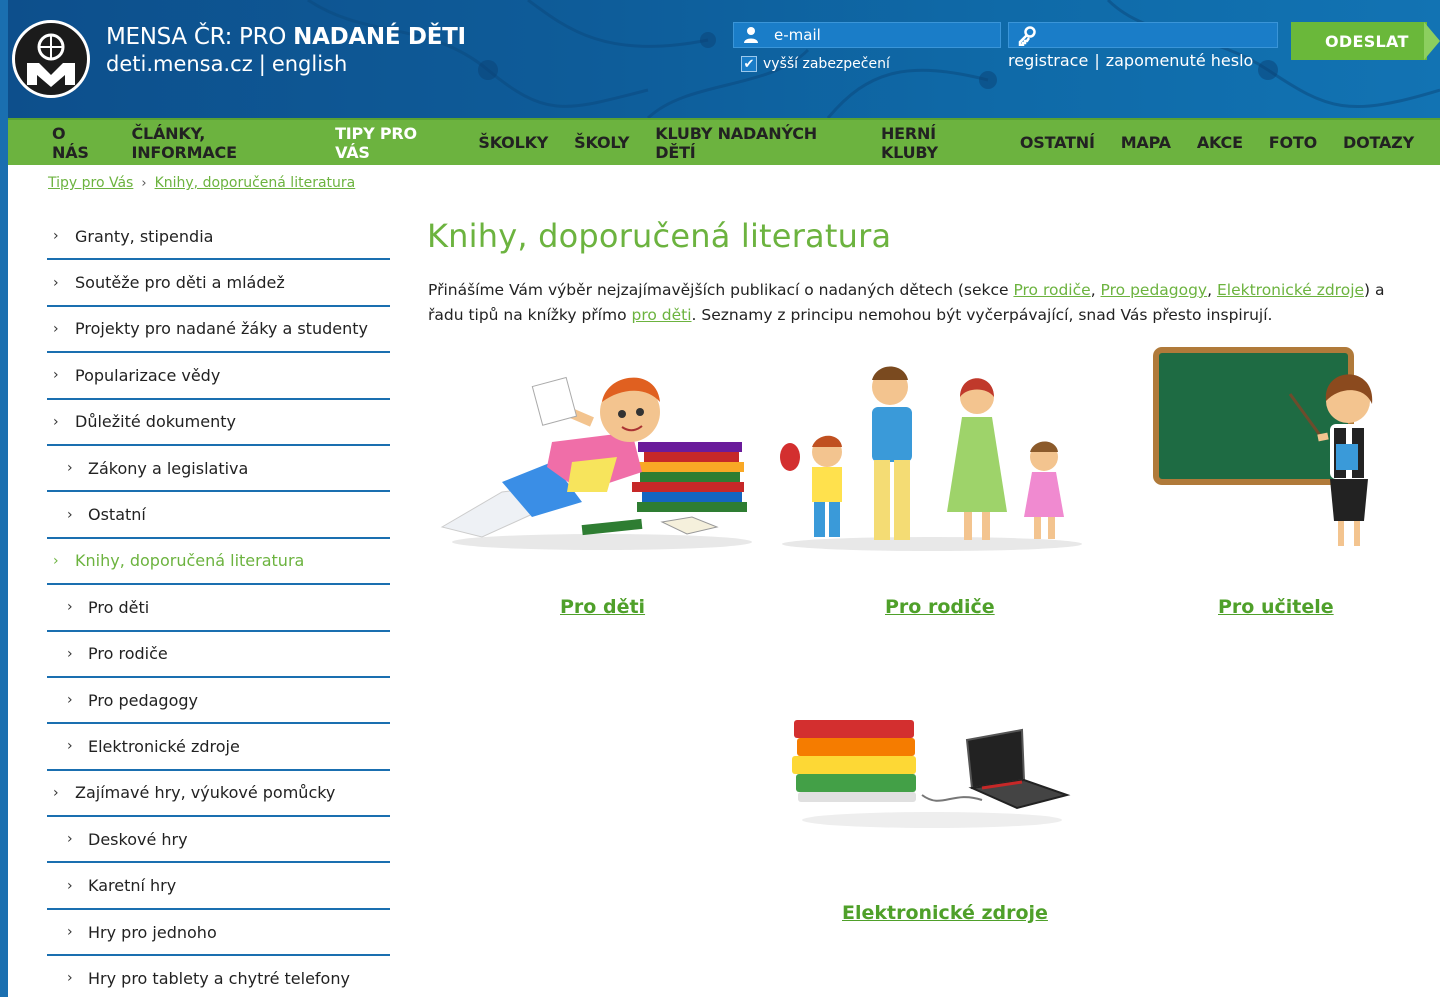 The image size is (1440, 997). Describe the element at coordinates (218, 655) in the screenshot. I see `sidebar-item-pro-rodice: › Pro rodiče` at that location.